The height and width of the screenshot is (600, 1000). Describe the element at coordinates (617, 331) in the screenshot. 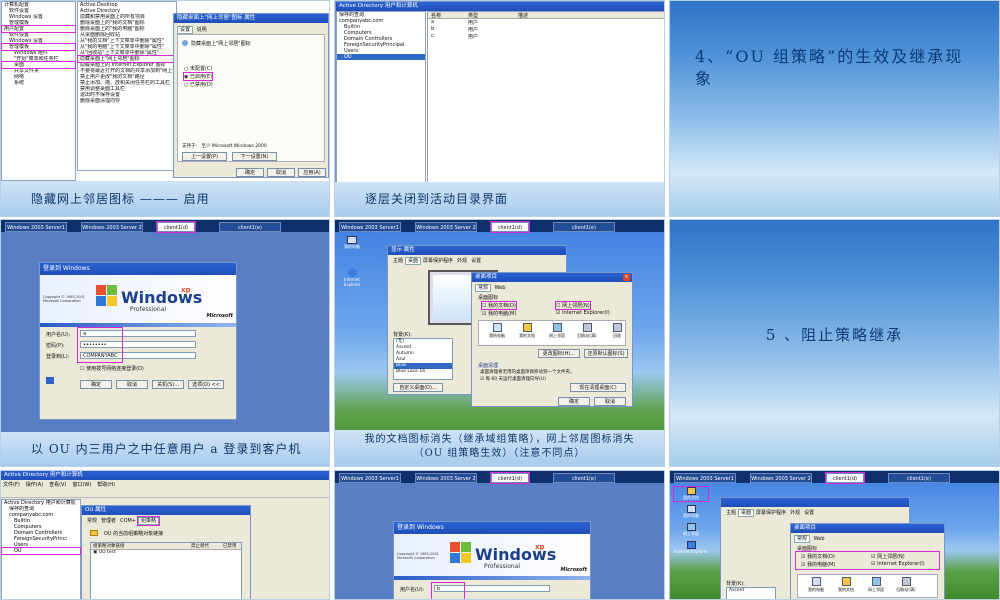

I see `icon-preview: 回收` at that location.